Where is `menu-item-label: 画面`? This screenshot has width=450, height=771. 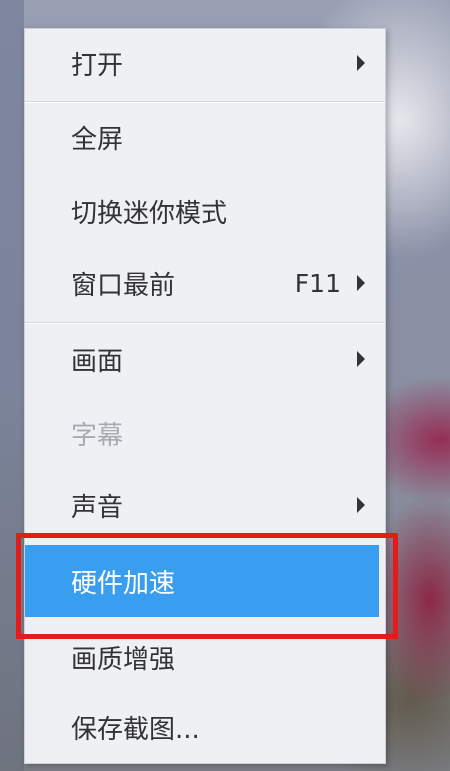
menu-item-label: 画面 is located at coordinates (97, 361).